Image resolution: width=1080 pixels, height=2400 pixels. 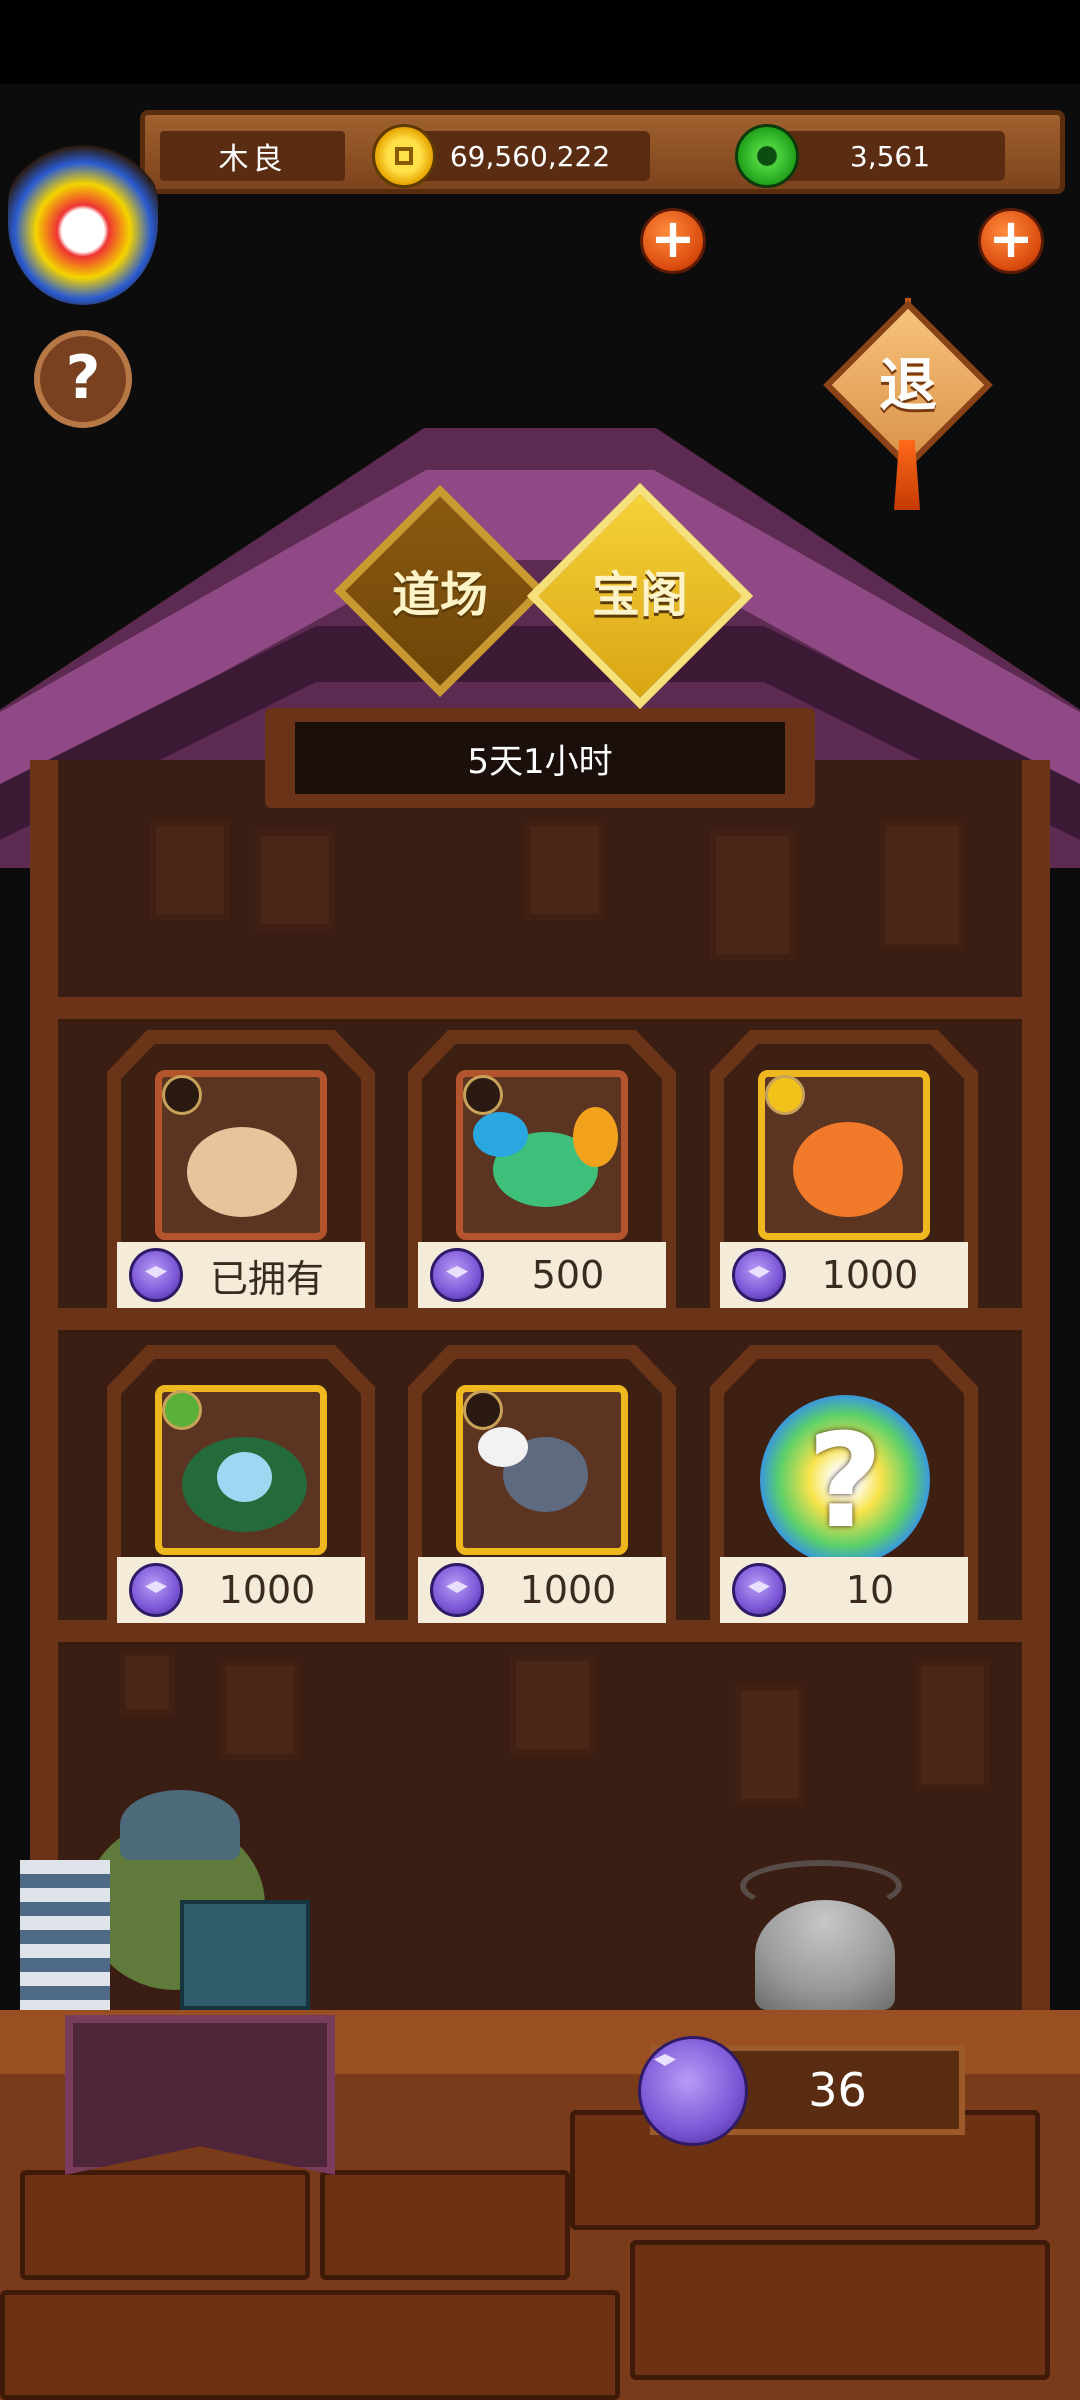 What do you see at coordinates (845, 1481) in the screenshot?
I see `question-mark-icon: ?` at bounding box center [845, 1481].